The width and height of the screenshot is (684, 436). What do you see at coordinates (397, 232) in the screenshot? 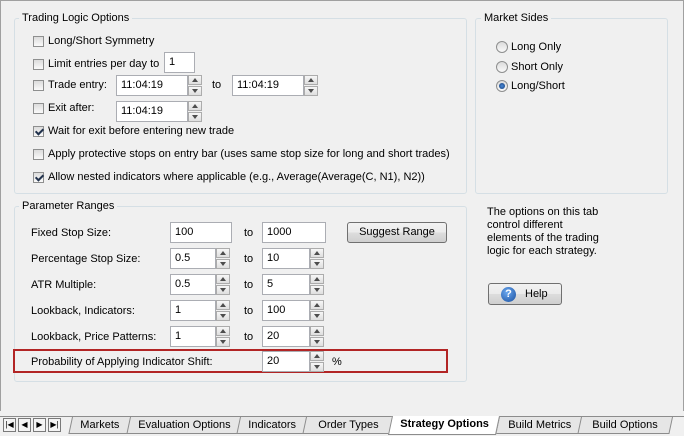
I see `suggest-range-button: Suggest Range` at bounding box center [397, 232].